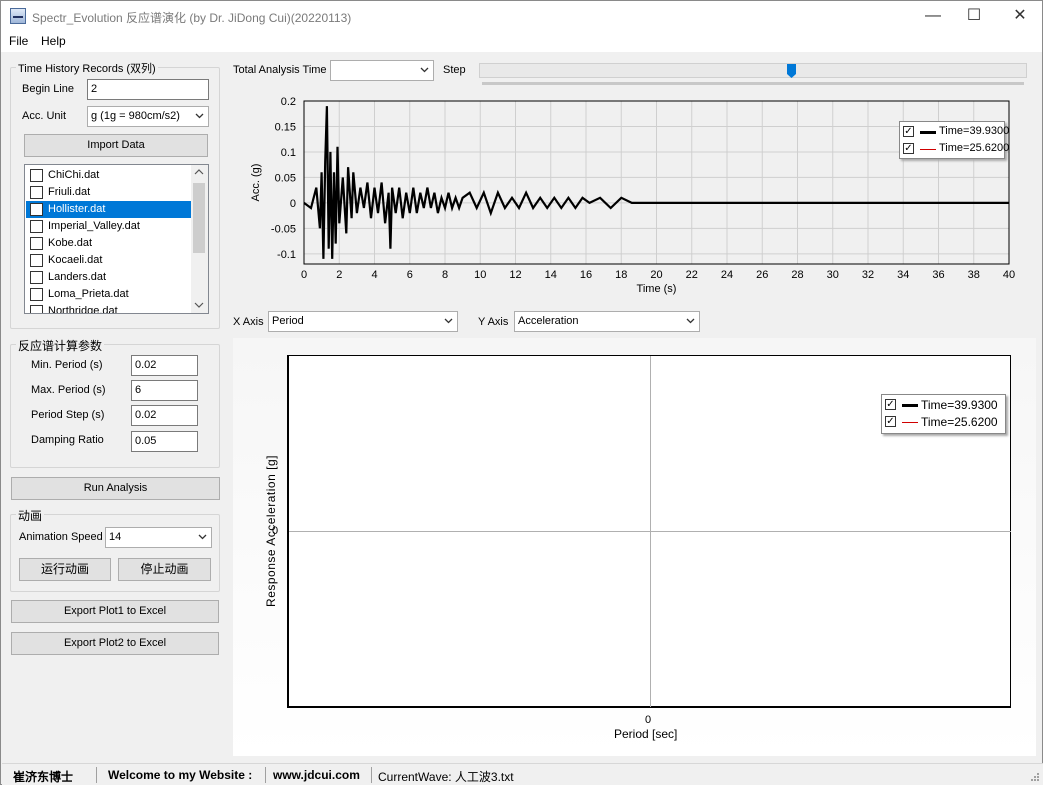 The width and height of the screenshot is (1043, 785). Describe the element at coordinates (548, 321) in the screenshot. I see `y-axis-value: Acceleration` at that location.